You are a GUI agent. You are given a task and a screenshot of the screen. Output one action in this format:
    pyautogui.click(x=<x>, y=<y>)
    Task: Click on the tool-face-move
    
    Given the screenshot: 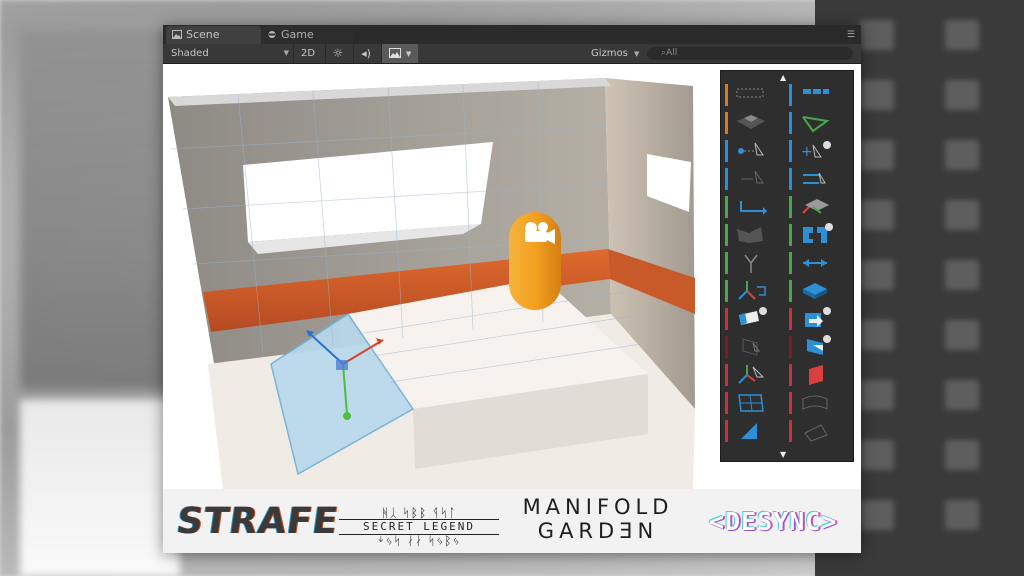 What is the action you would take?
    pyautogui.click(x=812, y=207)
    